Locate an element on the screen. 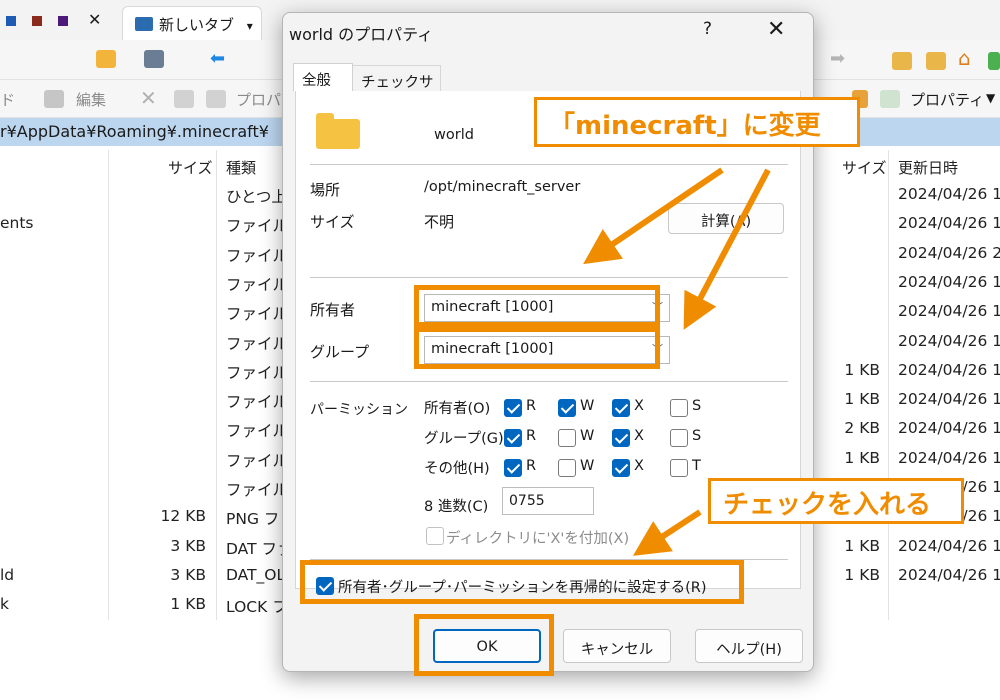  name-field: world is located at coordinates (482, 137).